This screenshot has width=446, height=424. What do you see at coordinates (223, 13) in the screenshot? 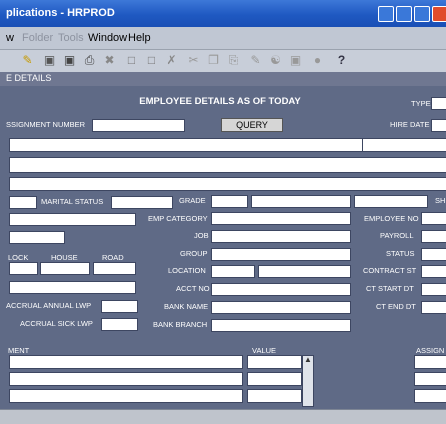
I see `title-bar: plications - HRPROD` at bounding box center [223, 13].